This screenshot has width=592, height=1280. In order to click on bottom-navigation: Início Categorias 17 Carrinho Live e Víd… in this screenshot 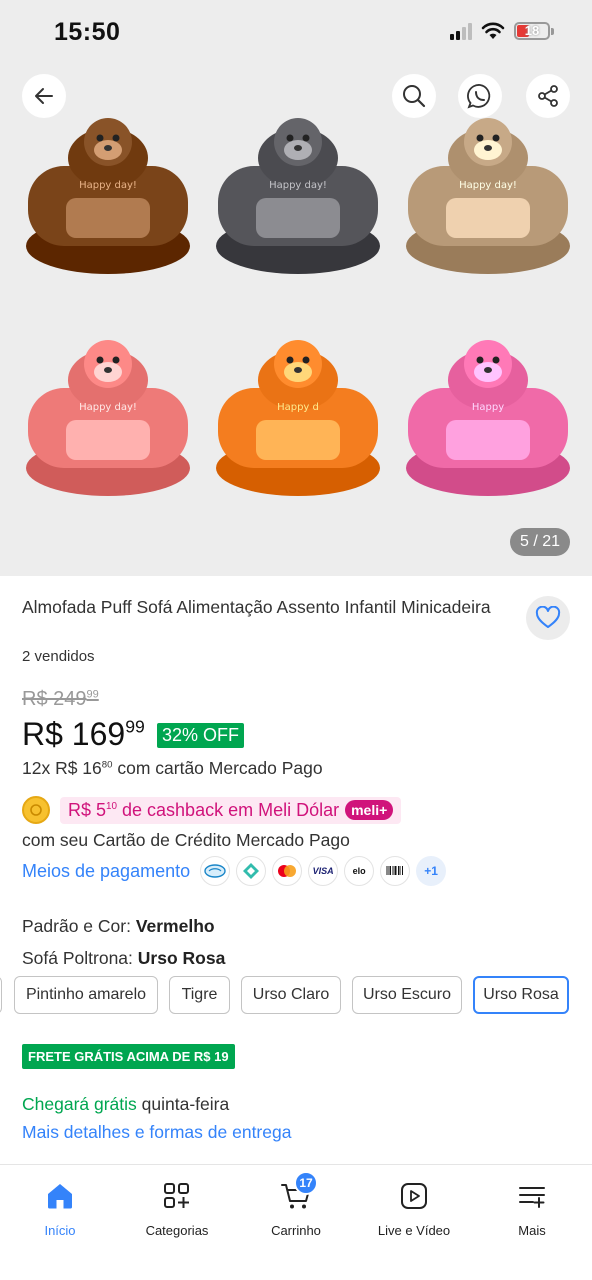, I will do `click(296, 1222)`.